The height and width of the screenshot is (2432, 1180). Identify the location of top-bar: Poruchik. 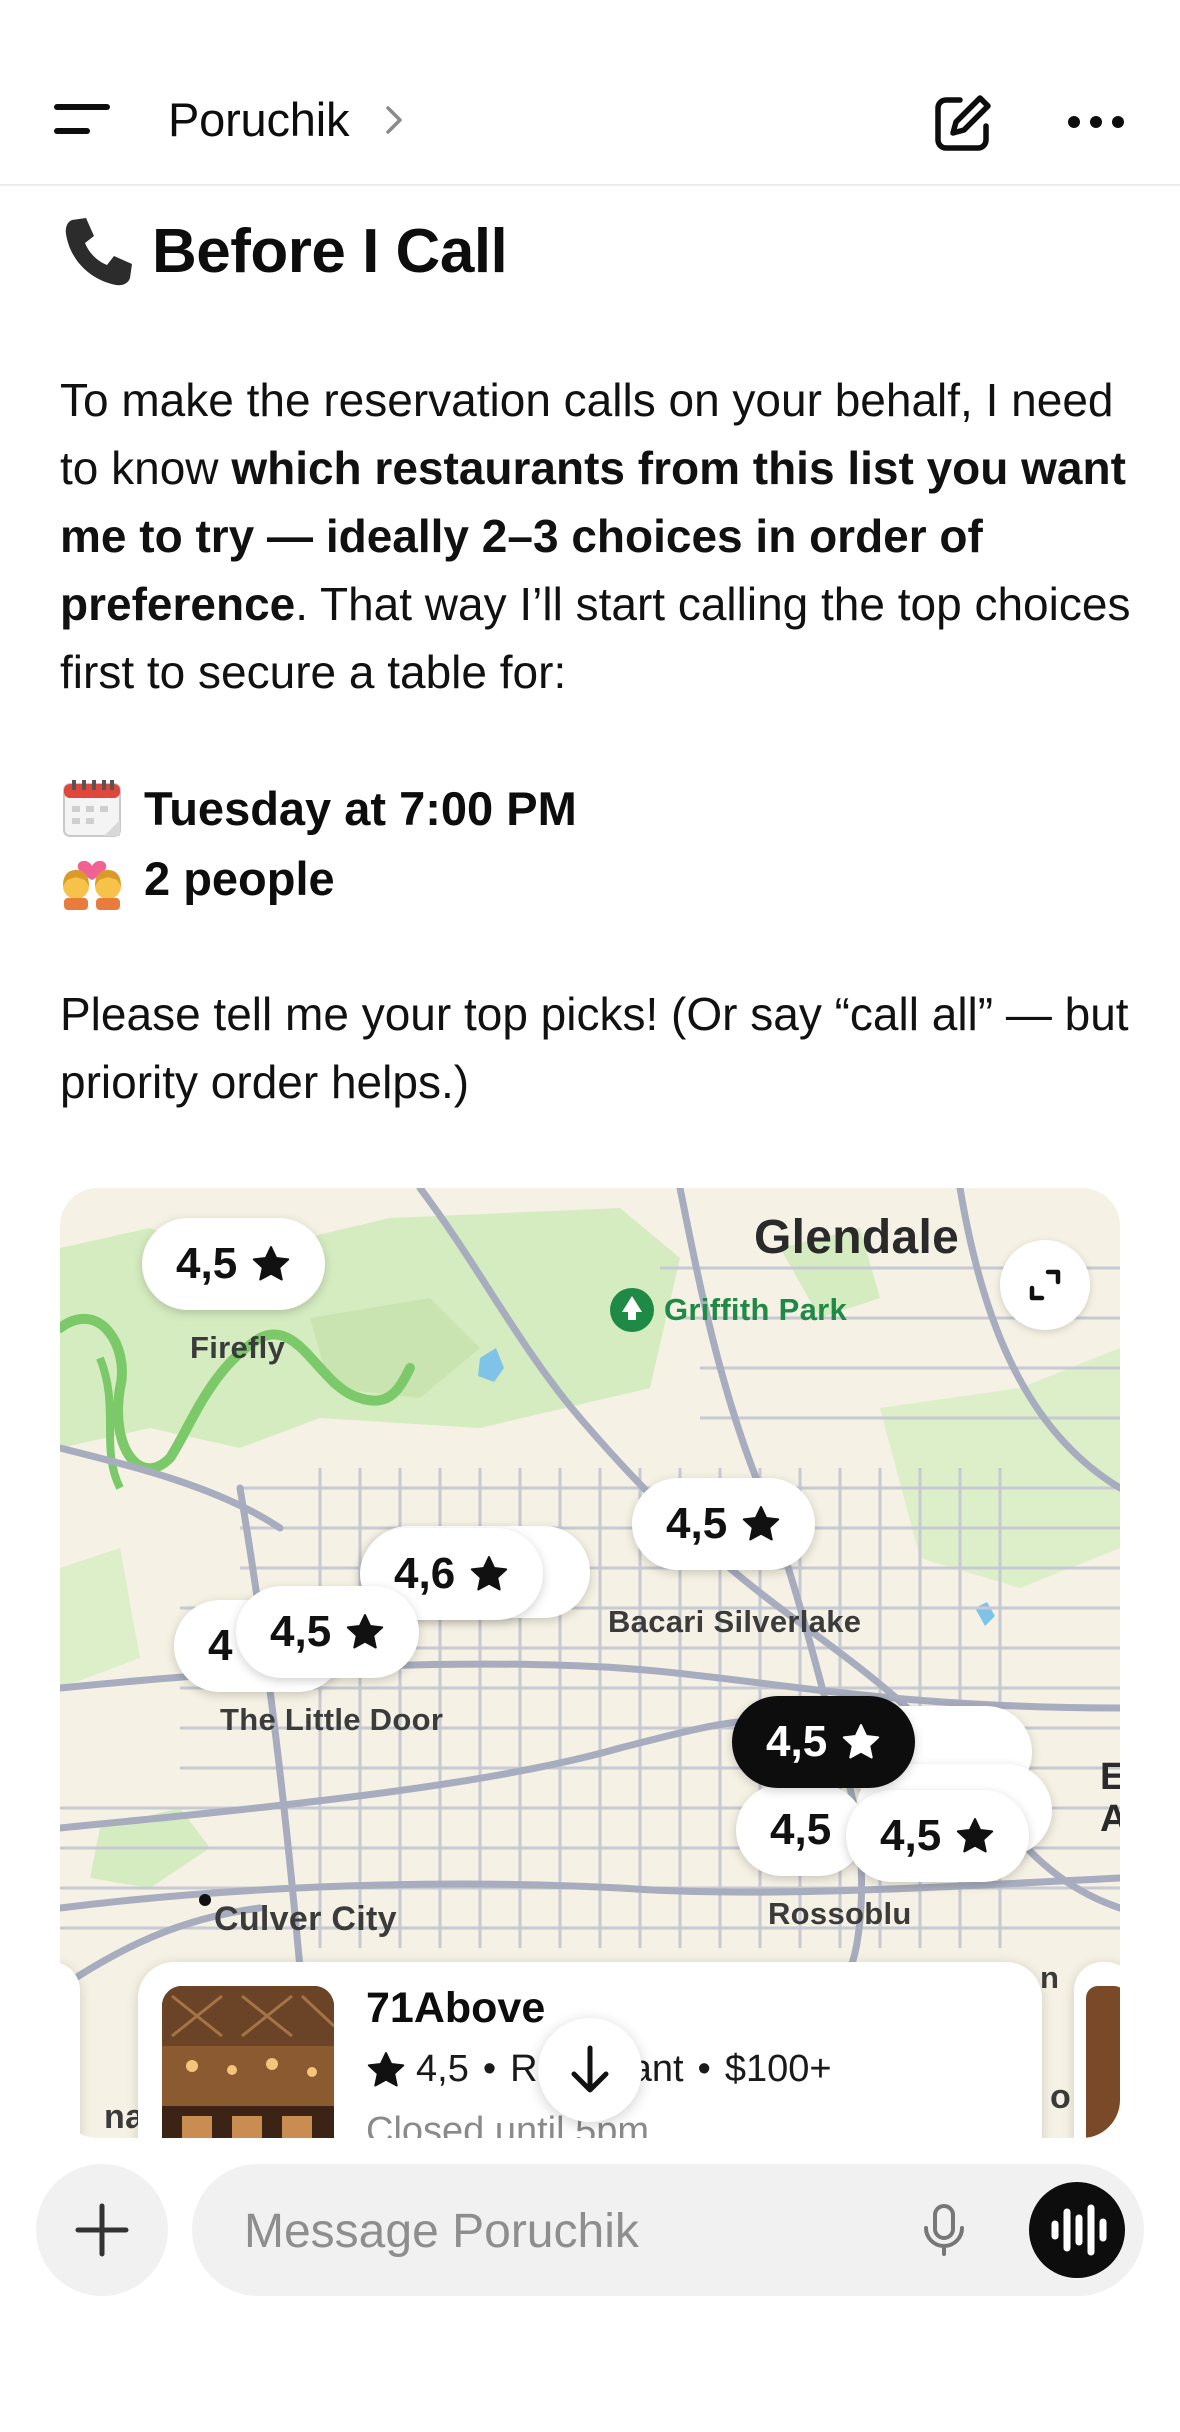
(590, 93).